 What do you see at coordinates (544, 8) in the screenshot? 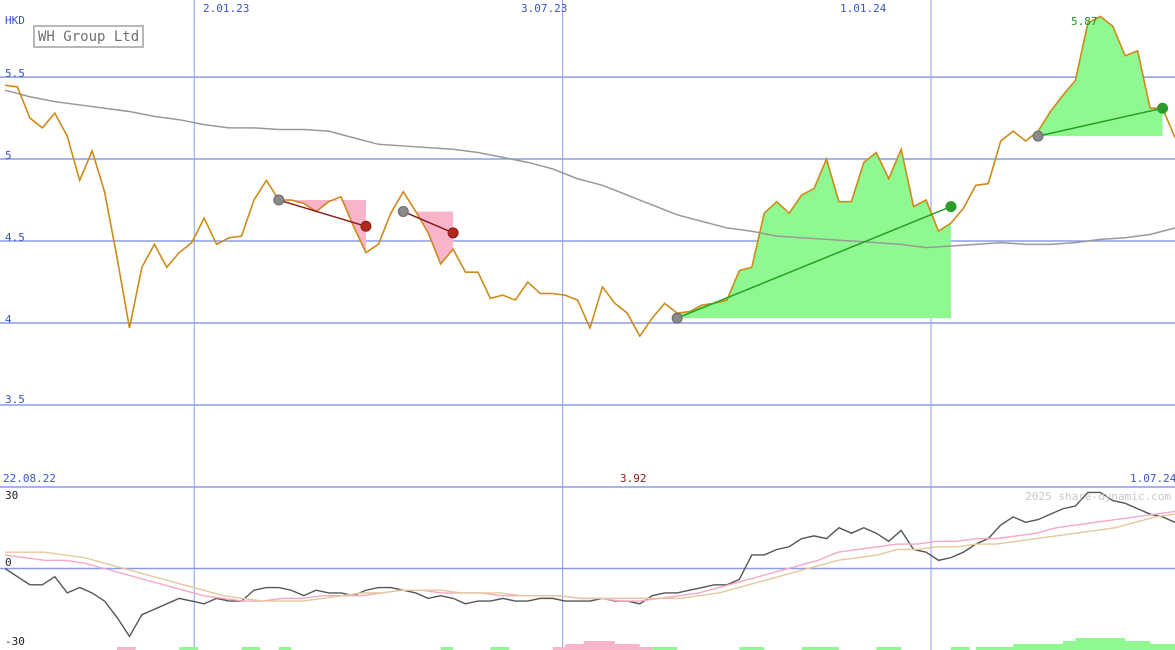
I see `x-tick-label: 3.07.23` at bounding box center [544, 8].